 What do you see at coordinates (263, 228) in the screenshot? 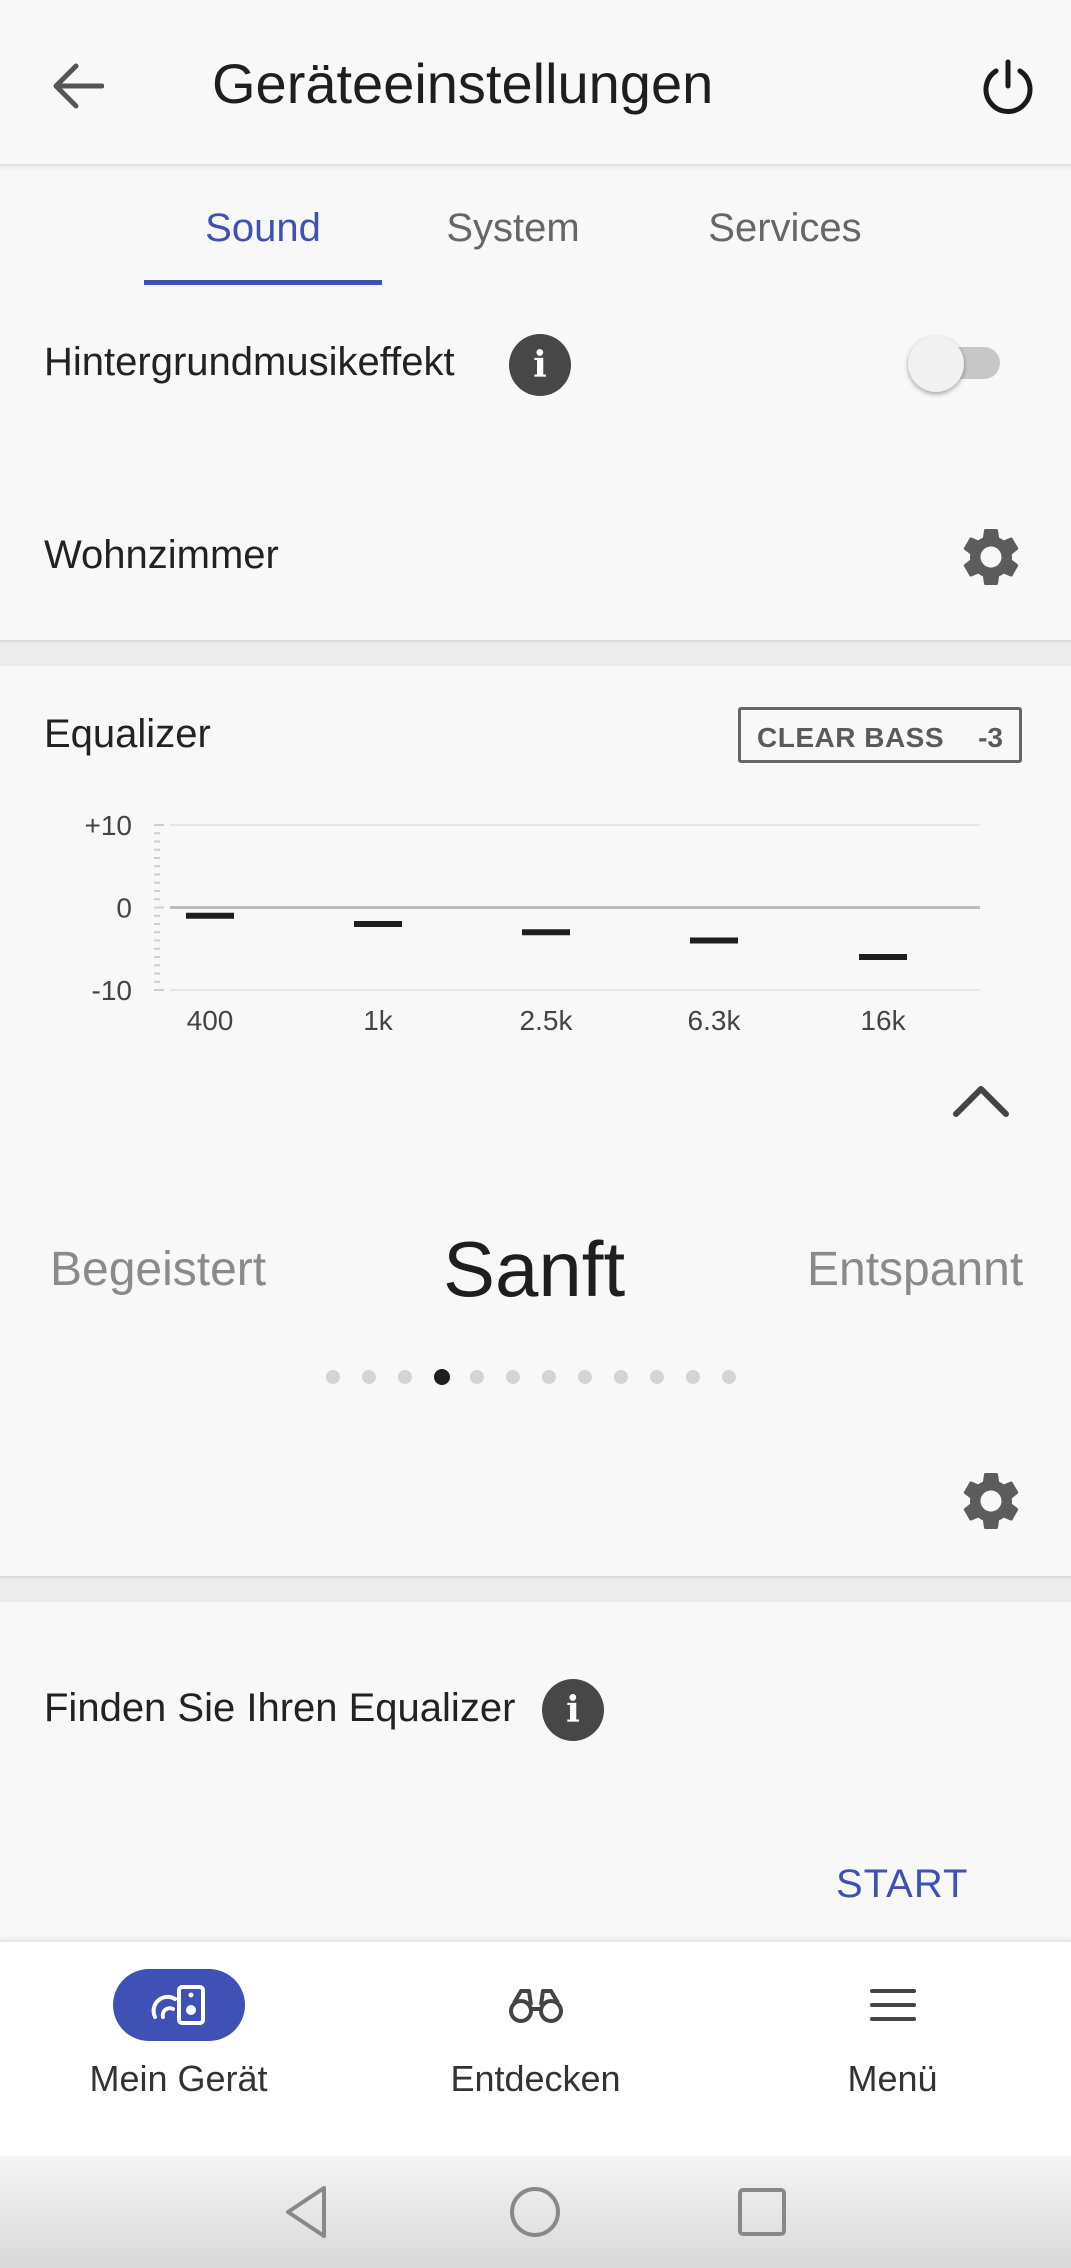
I see `tab-sound: Sound` at bounding box center [263, 228].